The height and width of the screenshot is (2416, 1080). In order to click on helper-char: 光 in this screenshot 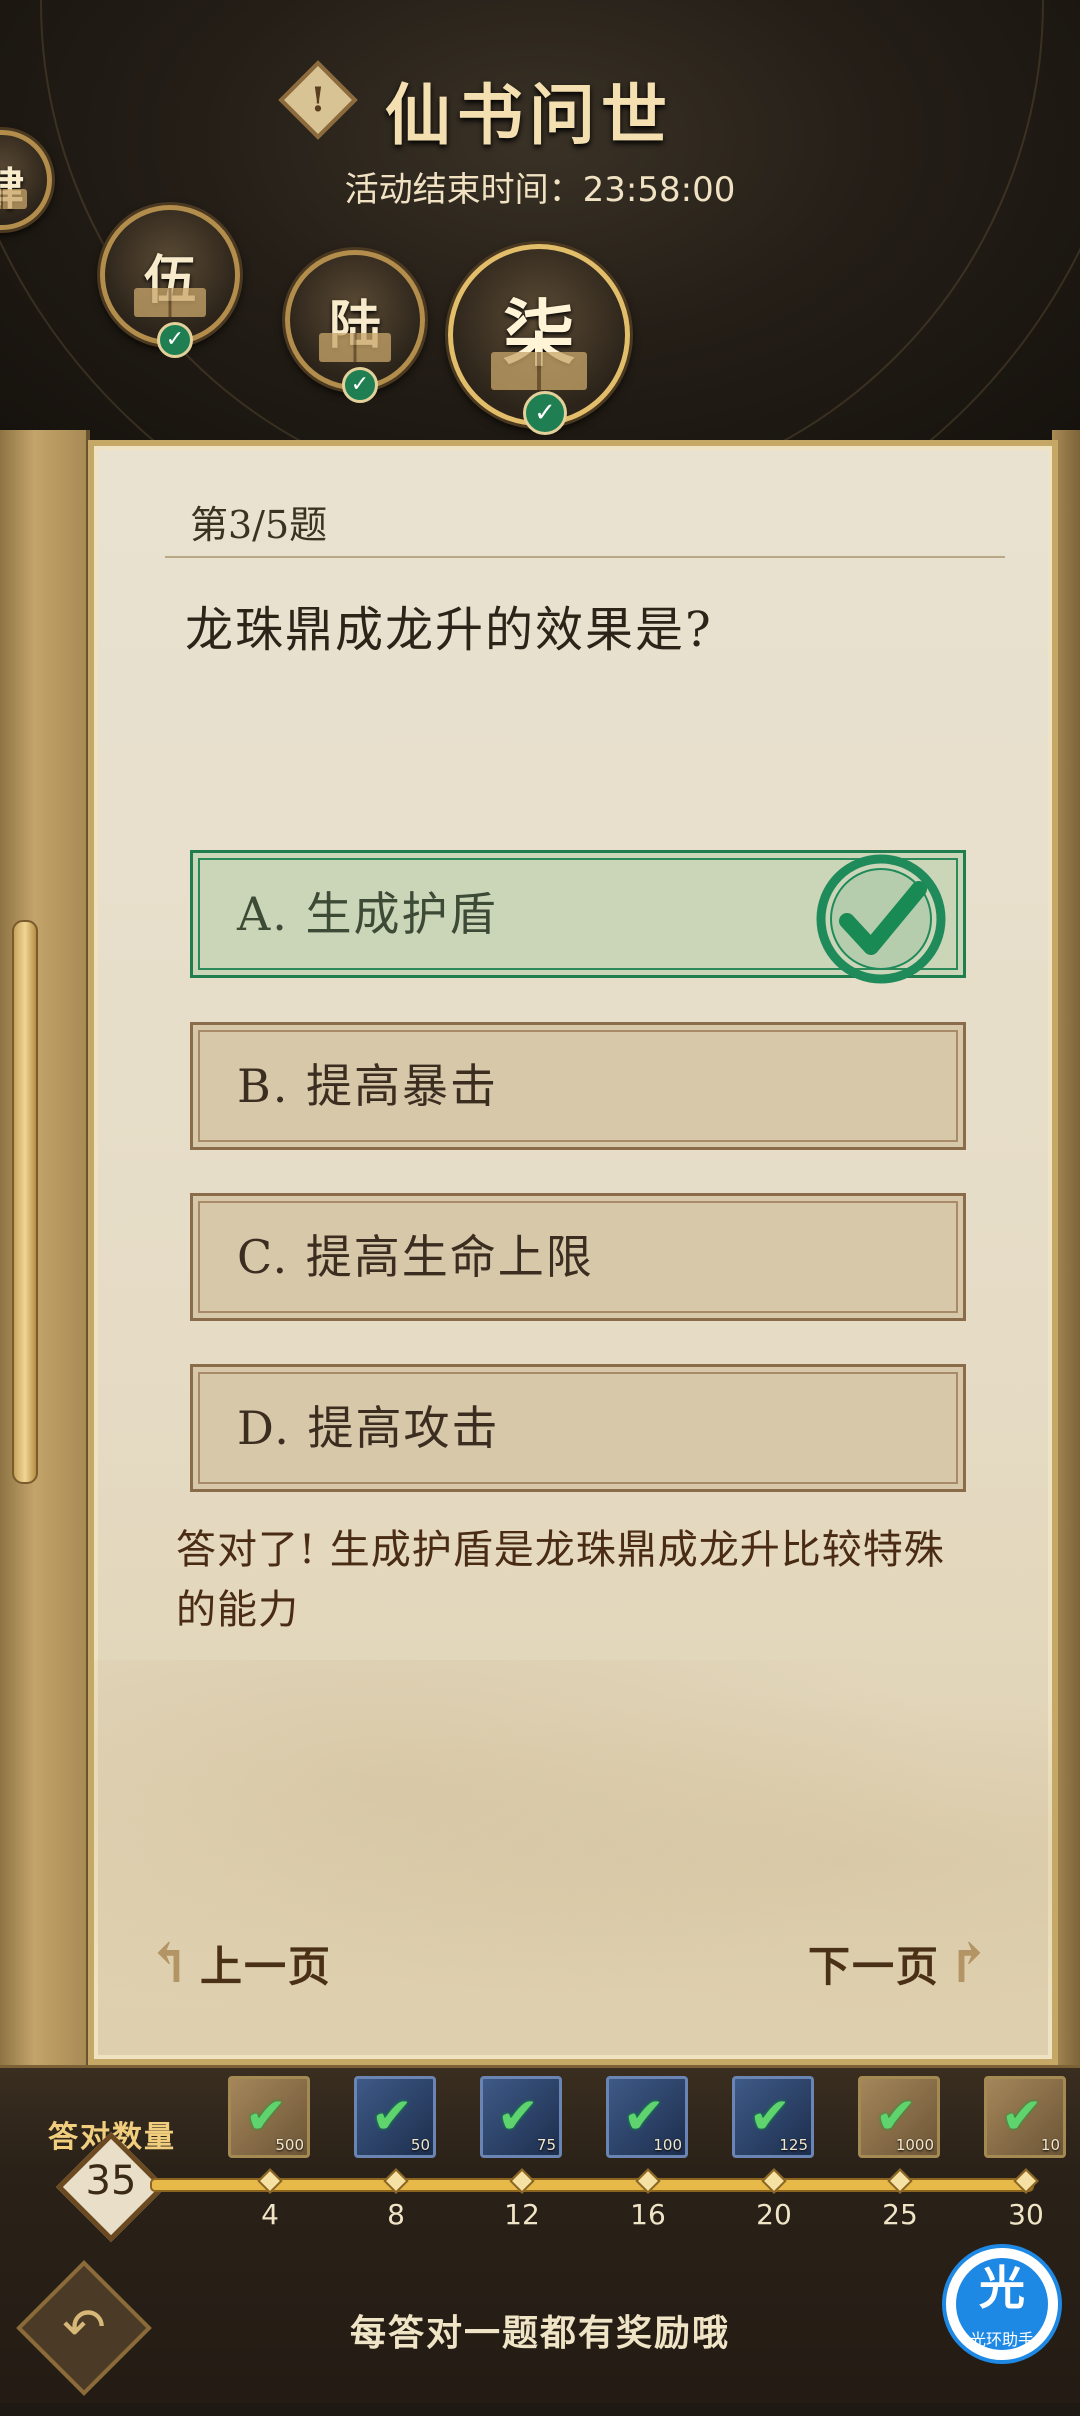, I will do `click(1002, 2288)`.